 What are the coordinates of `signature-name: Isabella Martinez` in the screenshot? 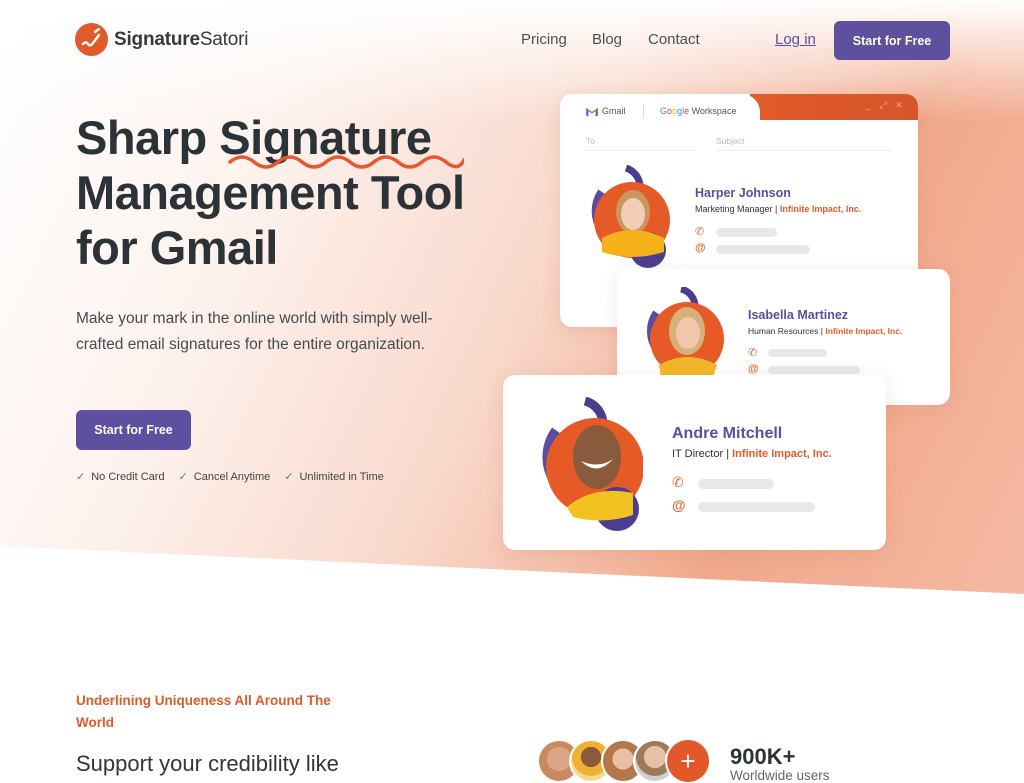 It's located at (798, 315).